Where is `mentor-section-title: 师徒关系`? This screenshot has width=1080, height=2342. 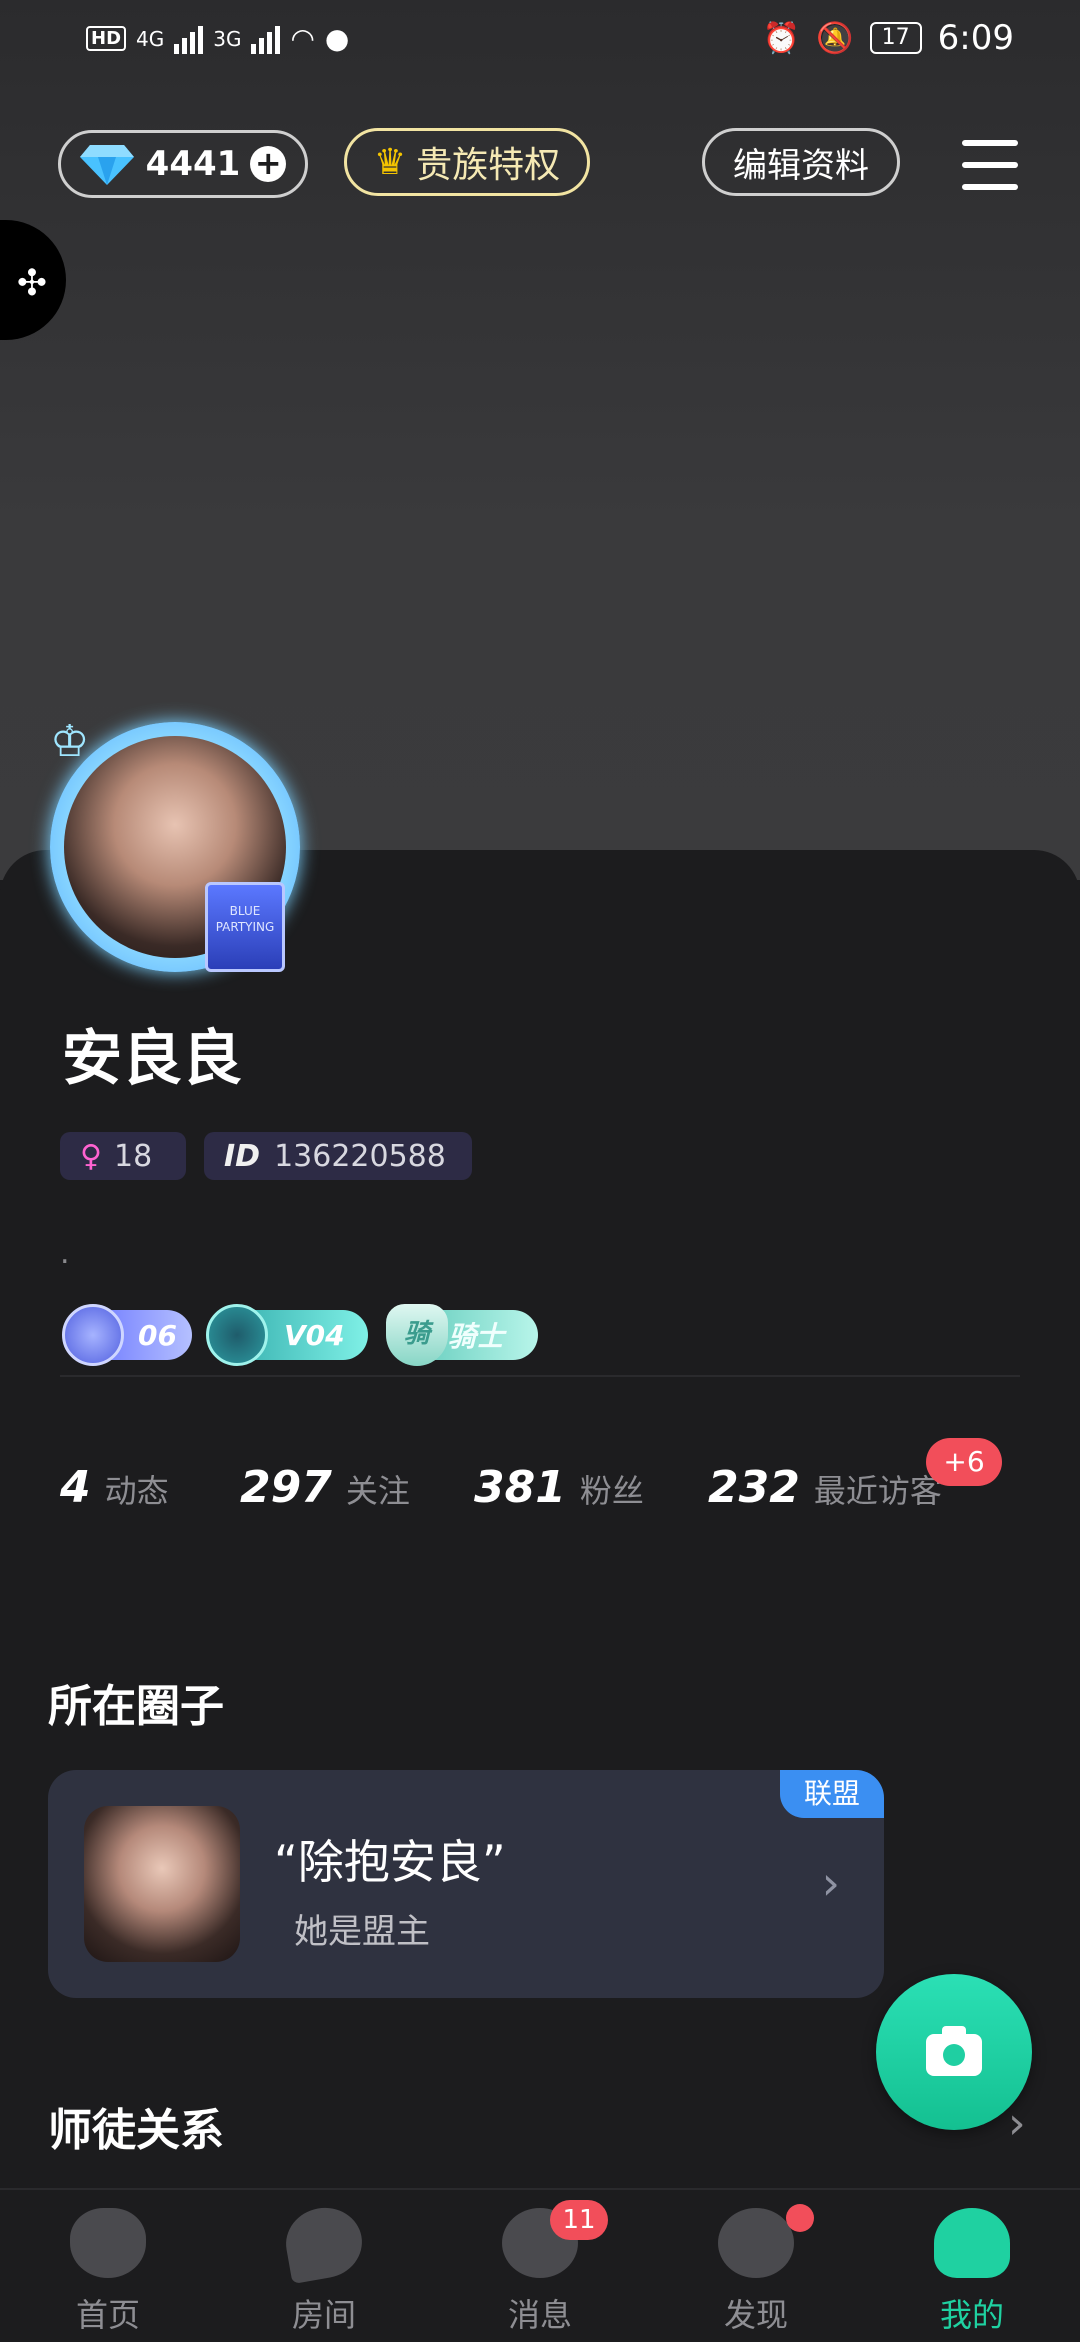
mentor-section-title: 师徒关系 is located at coordinates (136, 2130).